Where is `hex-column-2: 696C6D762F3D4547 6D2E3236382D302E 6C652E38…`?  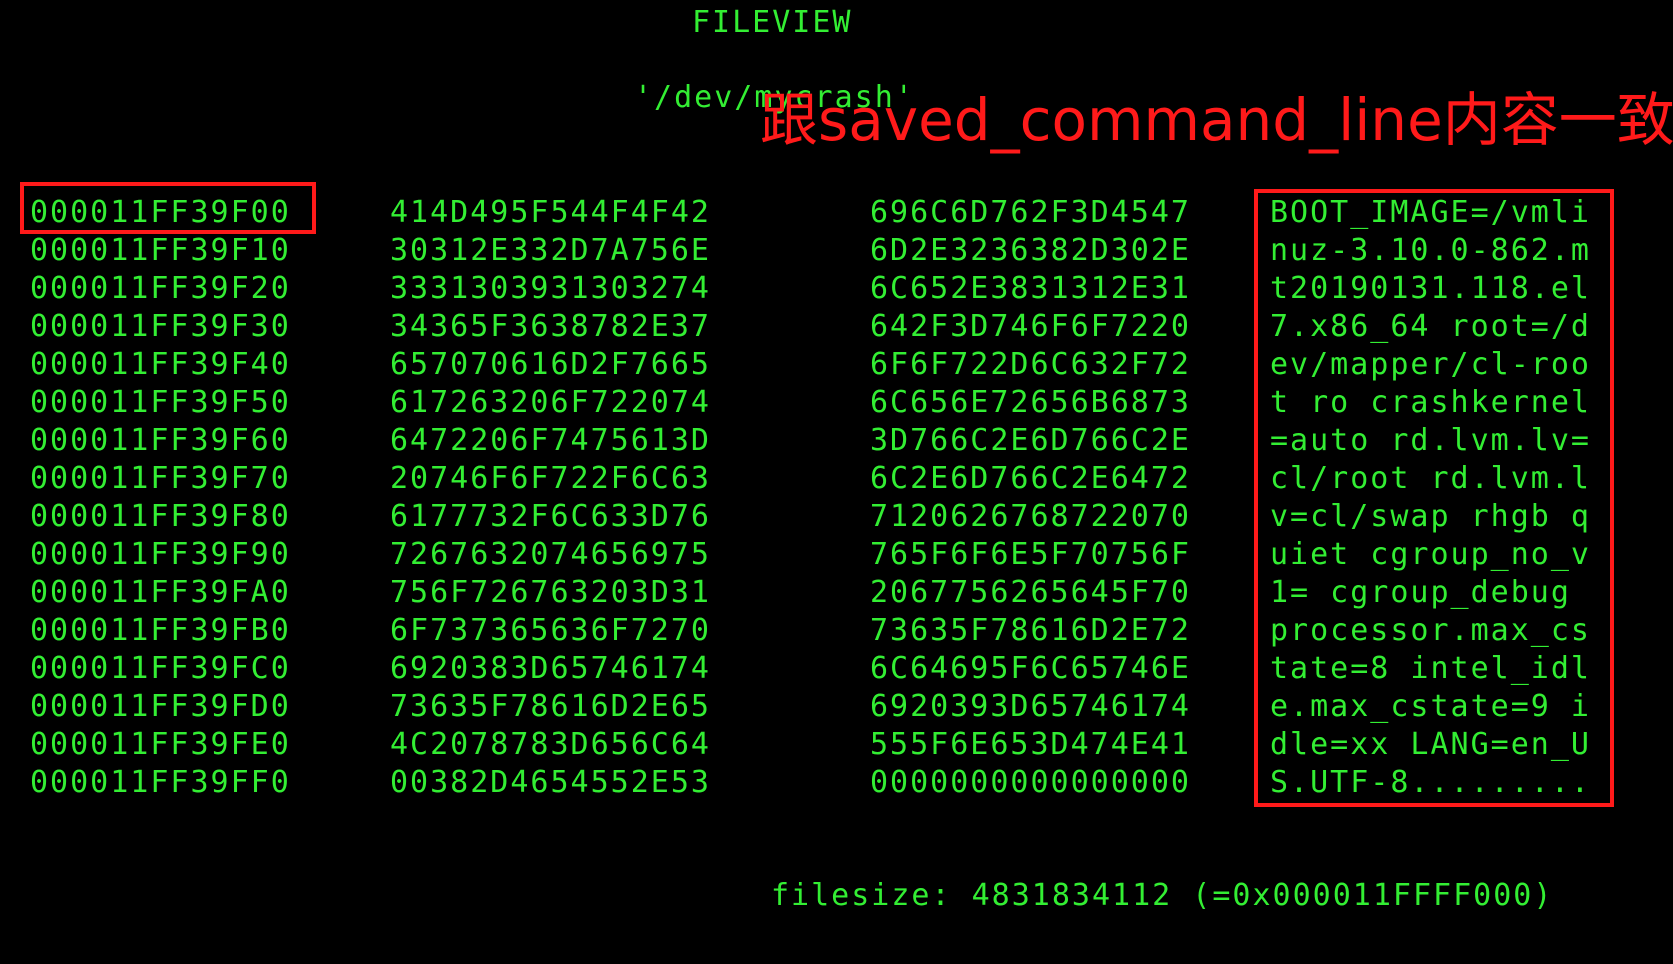
hex-column-2: 696C6D762F3D4547 6D2E3236382D302E 6C652E38… is located at coordinates (1030, 498).